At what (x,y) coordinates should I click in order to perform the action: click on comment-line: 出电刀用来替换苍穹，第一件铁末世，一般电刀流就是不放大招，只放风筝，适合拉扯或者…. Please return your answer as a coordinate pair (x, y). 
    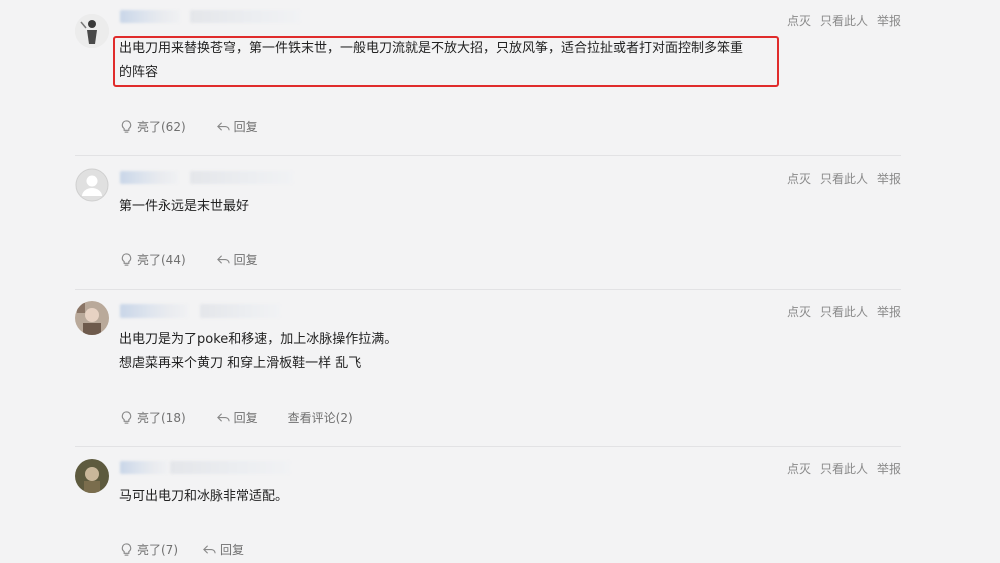
    Looking at the image, I should click on (431, 48).